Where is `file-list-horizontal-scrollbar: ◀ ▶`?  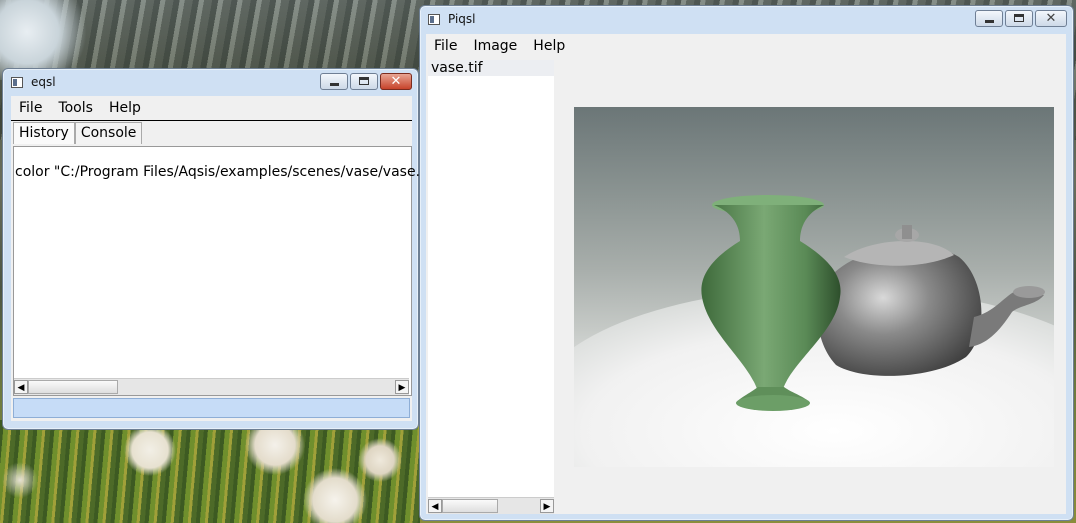 file-list-horizontal-scrollbar: ◀ ▶ is located at coordinates (491, 505).